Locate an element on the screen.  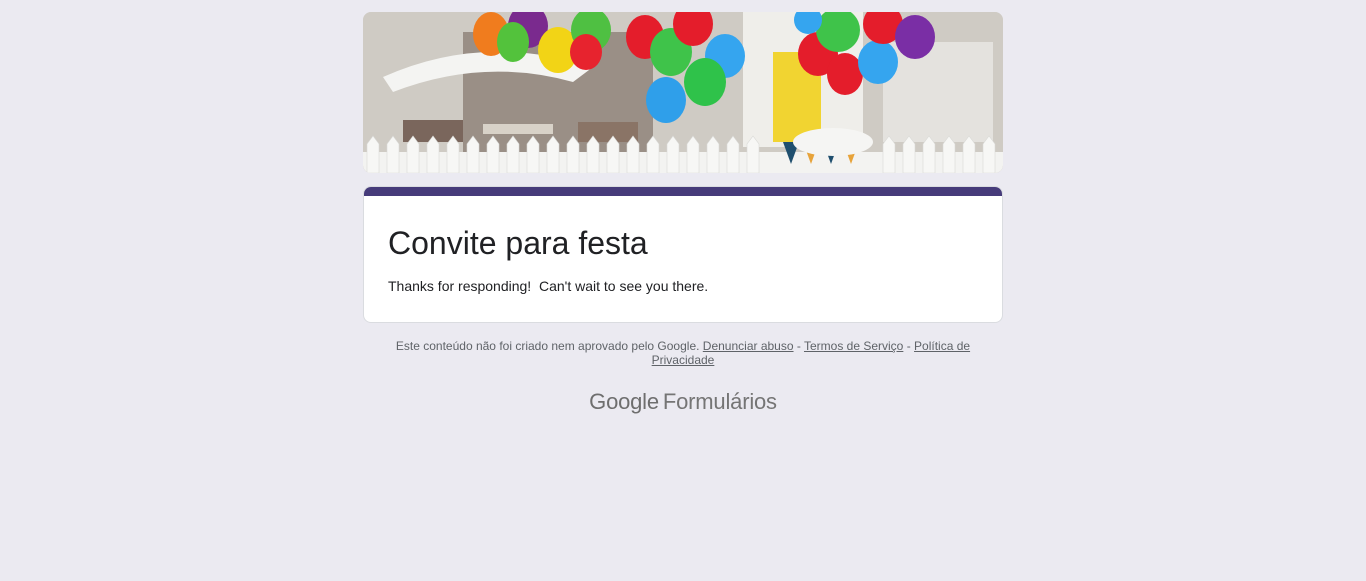
report-abuse-link: Denunciar abuso is located at coordinates (748, 346).